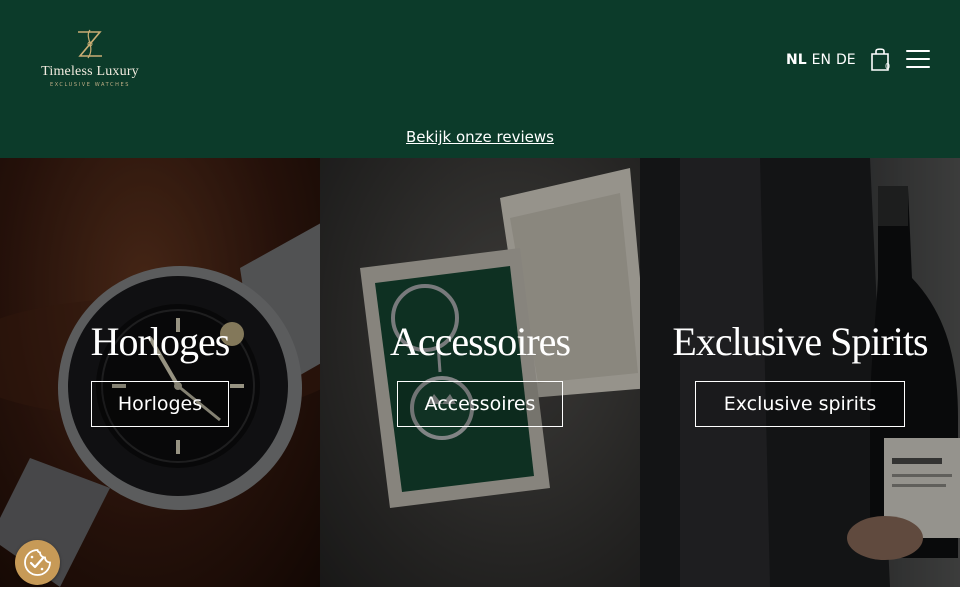 Image resolution: width=960 pixels, height=600 pixels. I want to click on reviews-link: Bekijk onze reviews, so click(480, 137).